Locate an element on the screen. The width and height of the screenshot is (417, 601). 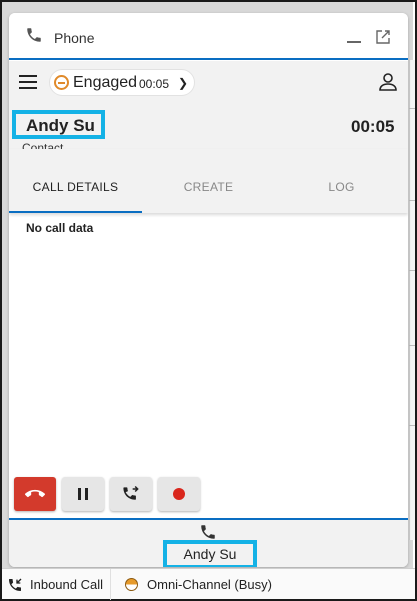
utility-bar: Inbound Call Omni-Channel (Busy) is located at coordinates (208, 584).